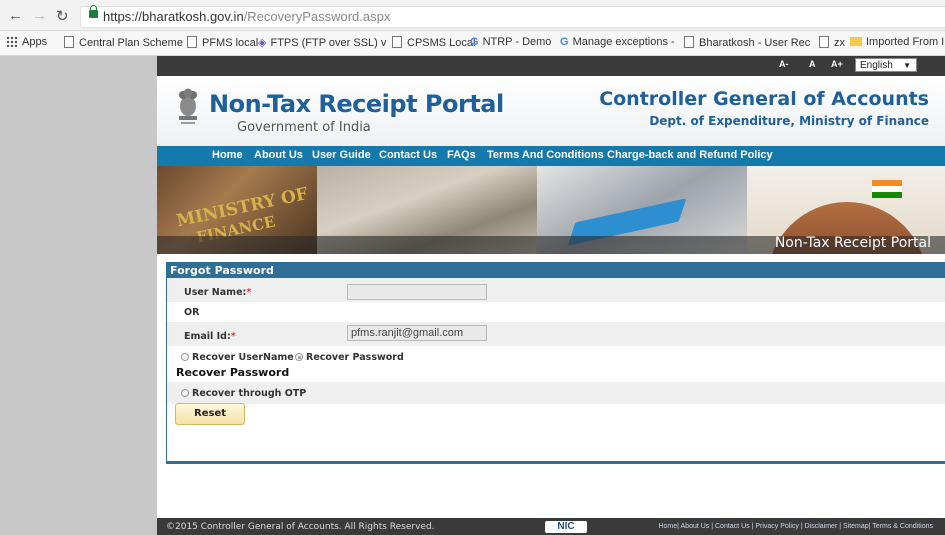 The image size is (945, 535). Describe the element at coordinates (356, 104) in the screenshot. I see `site-title: Non-Tax Receipt Portal` at that location.